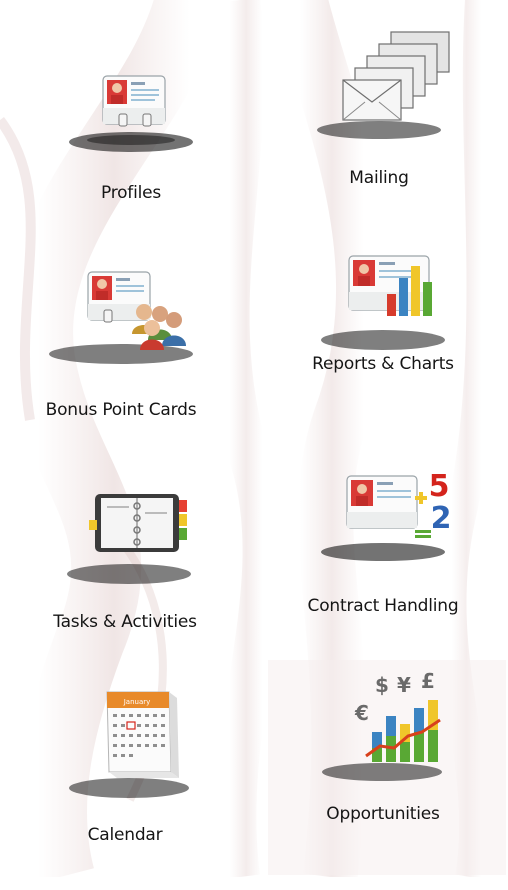  I want to click on profile-card-numbers-icon: 5 2, so click(383, 540).